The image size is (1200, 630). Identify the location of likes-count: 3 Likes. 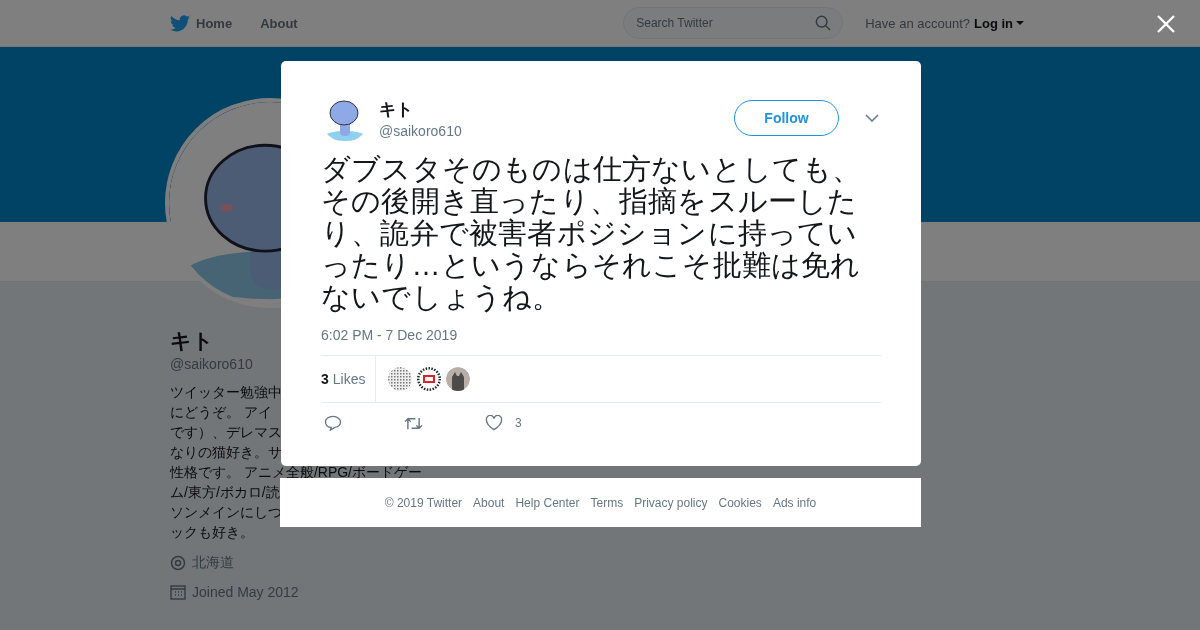
(349, 379).